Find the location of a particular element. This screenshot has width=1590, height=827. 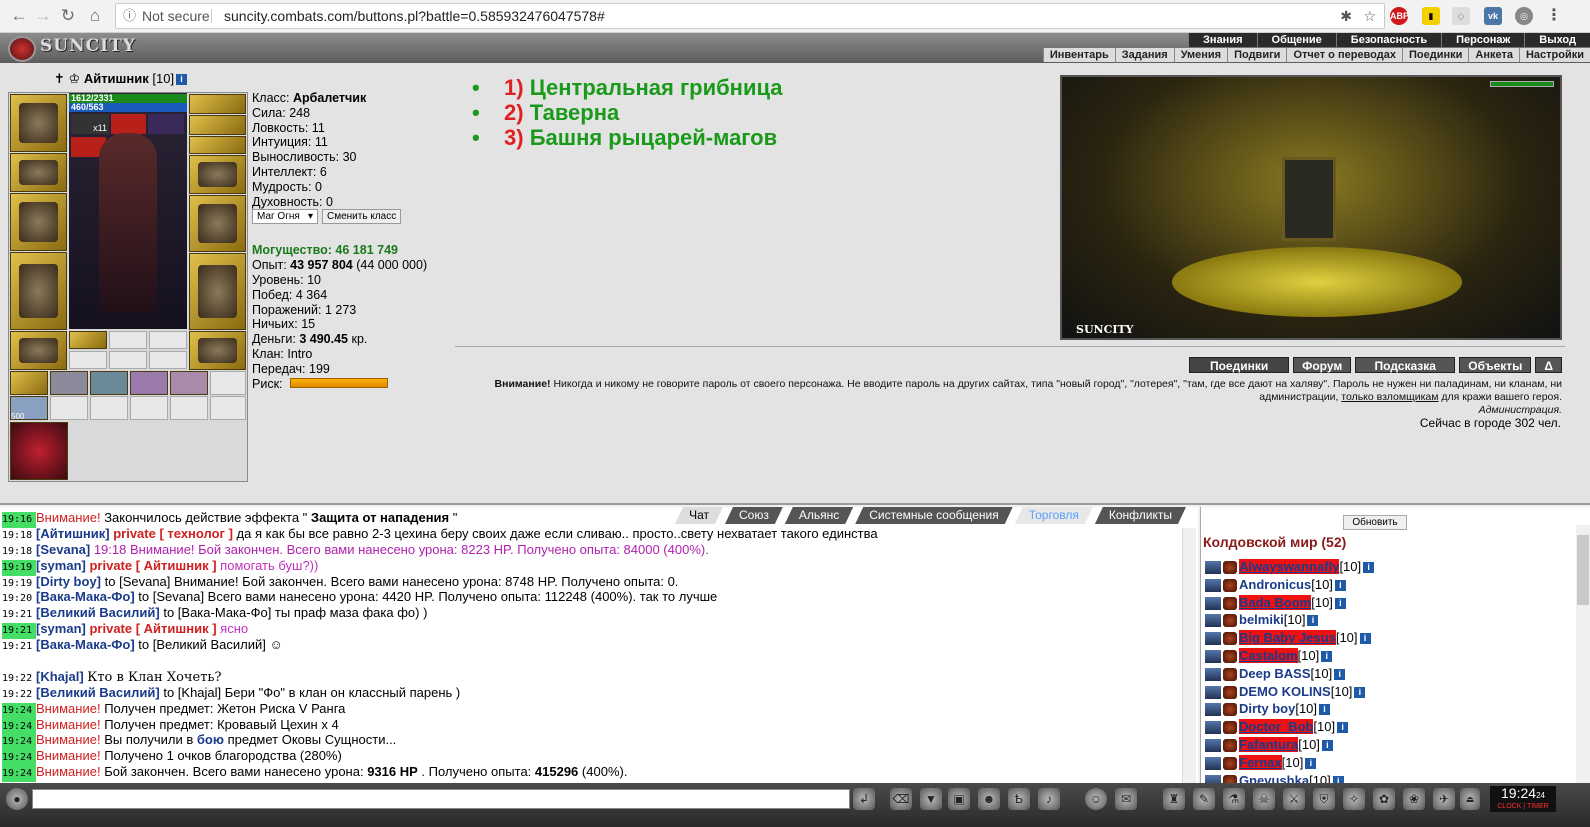

location-item: 2) Таверна is located at coordinates (627, 112).